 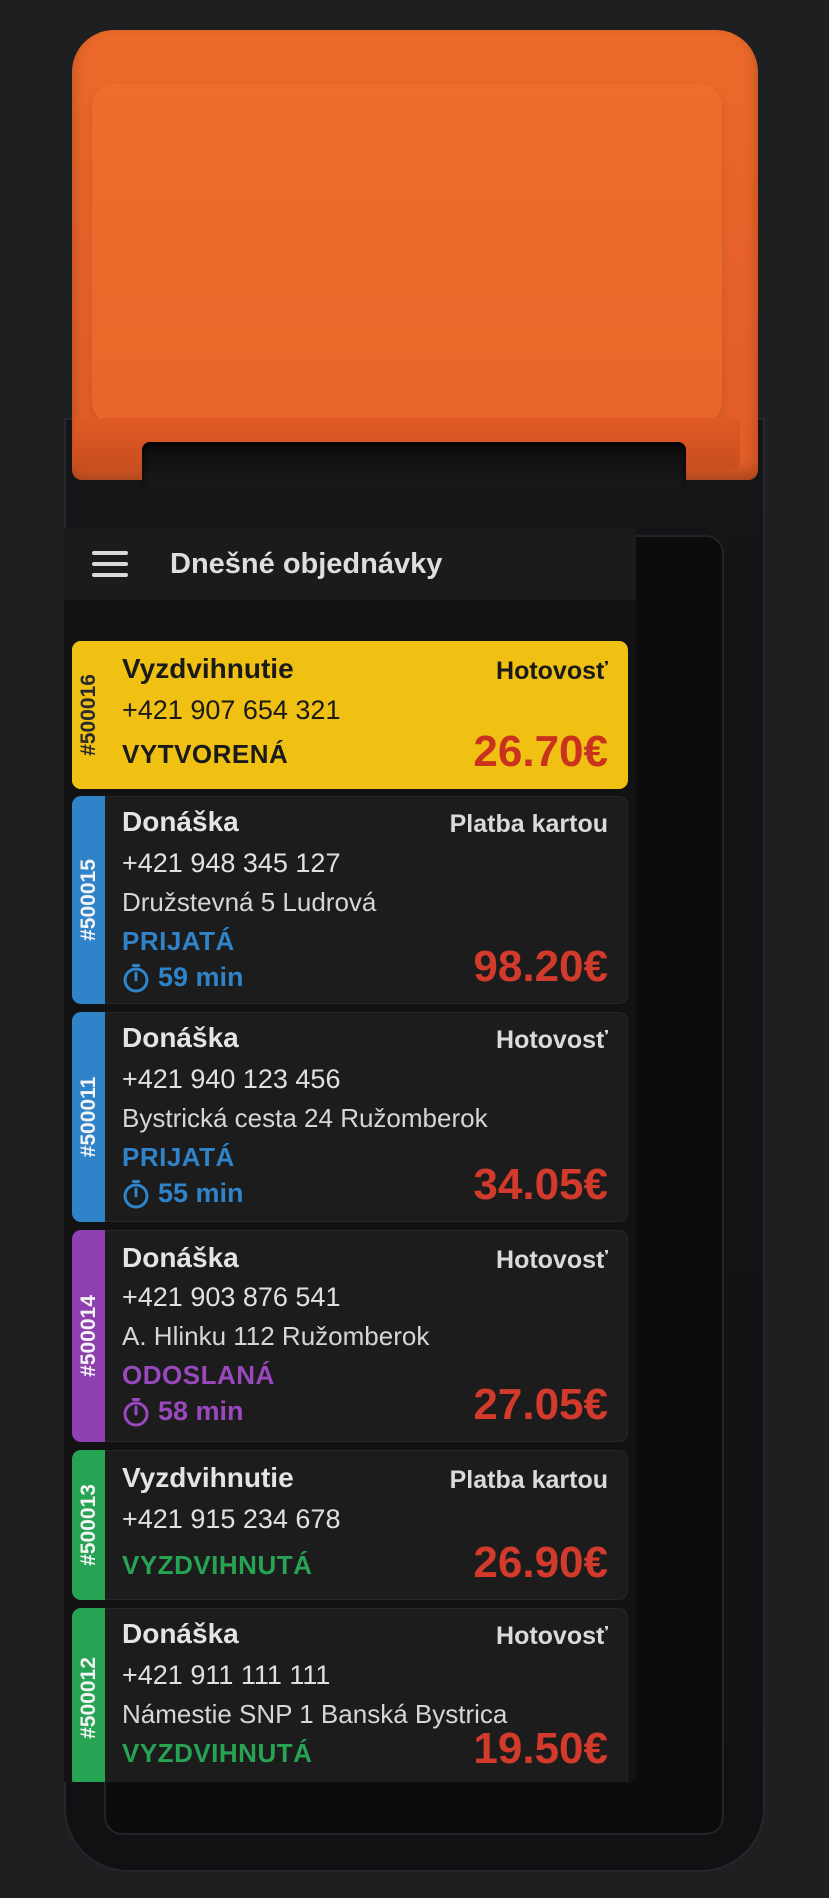 What do you see at coordinates (540, 1184) in the screenshot?
I see `order-price: 34.05€` at bounding box center [540, 1184].